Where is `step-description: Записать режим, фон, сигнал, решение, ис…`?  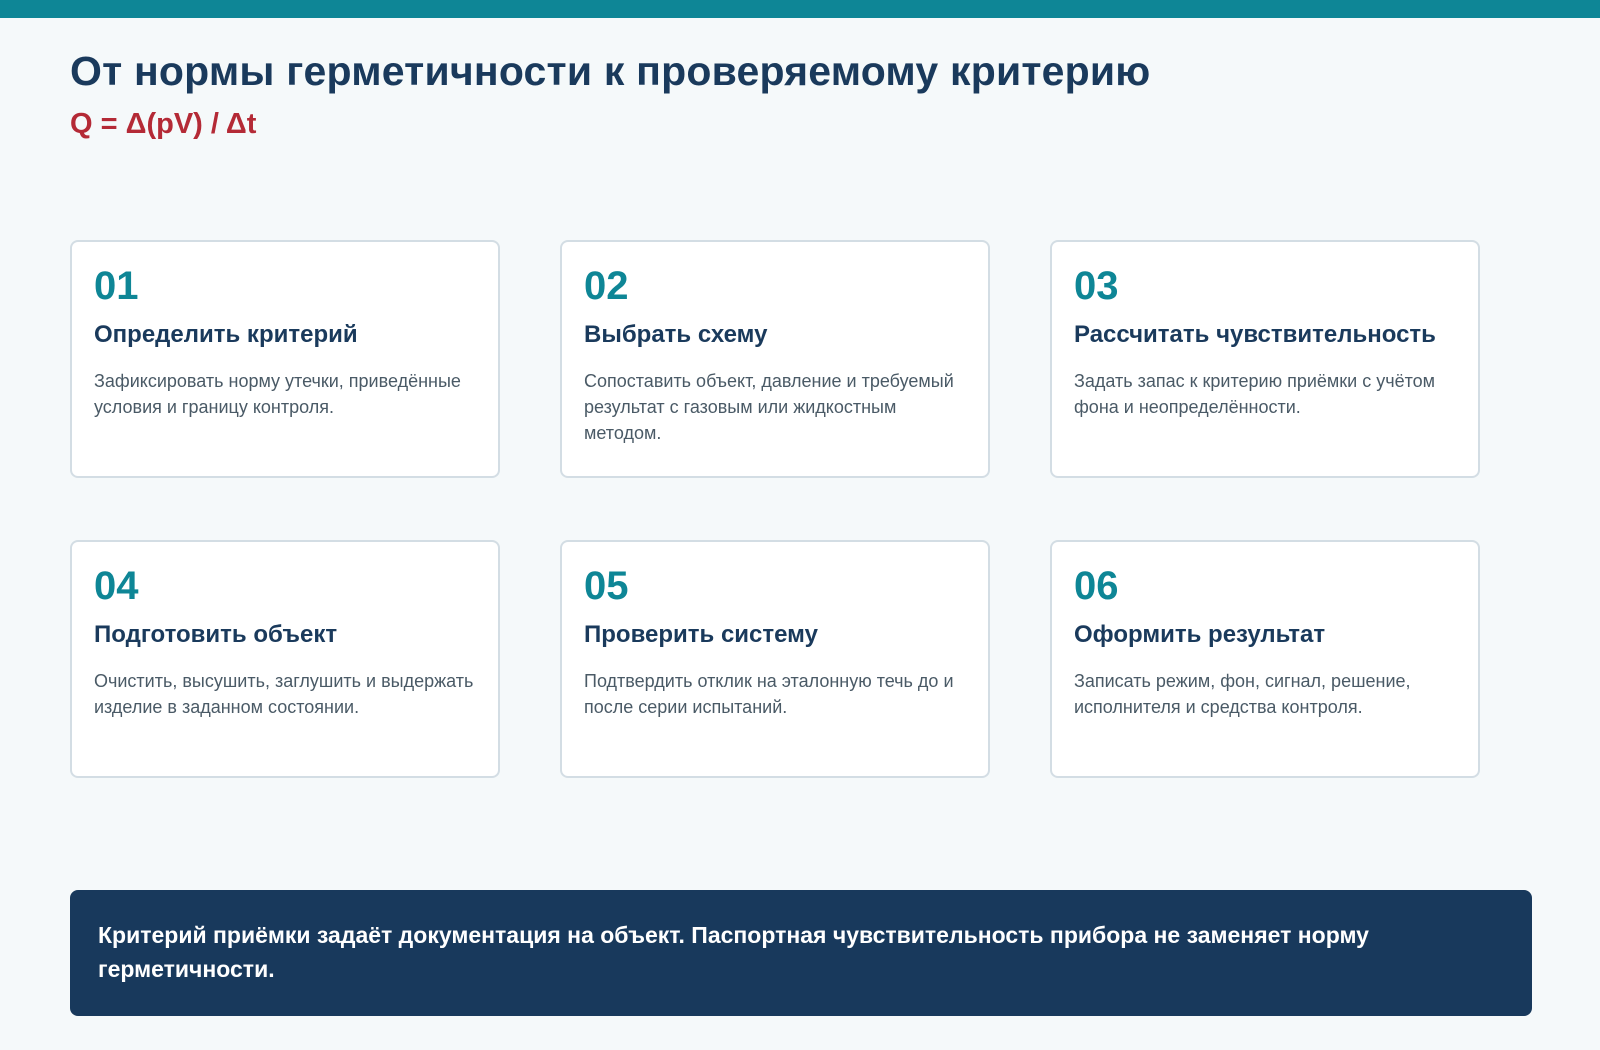 step-description: Записать режим, фон, сигнал, решение, ис… is located at coordinates (1242, 694).